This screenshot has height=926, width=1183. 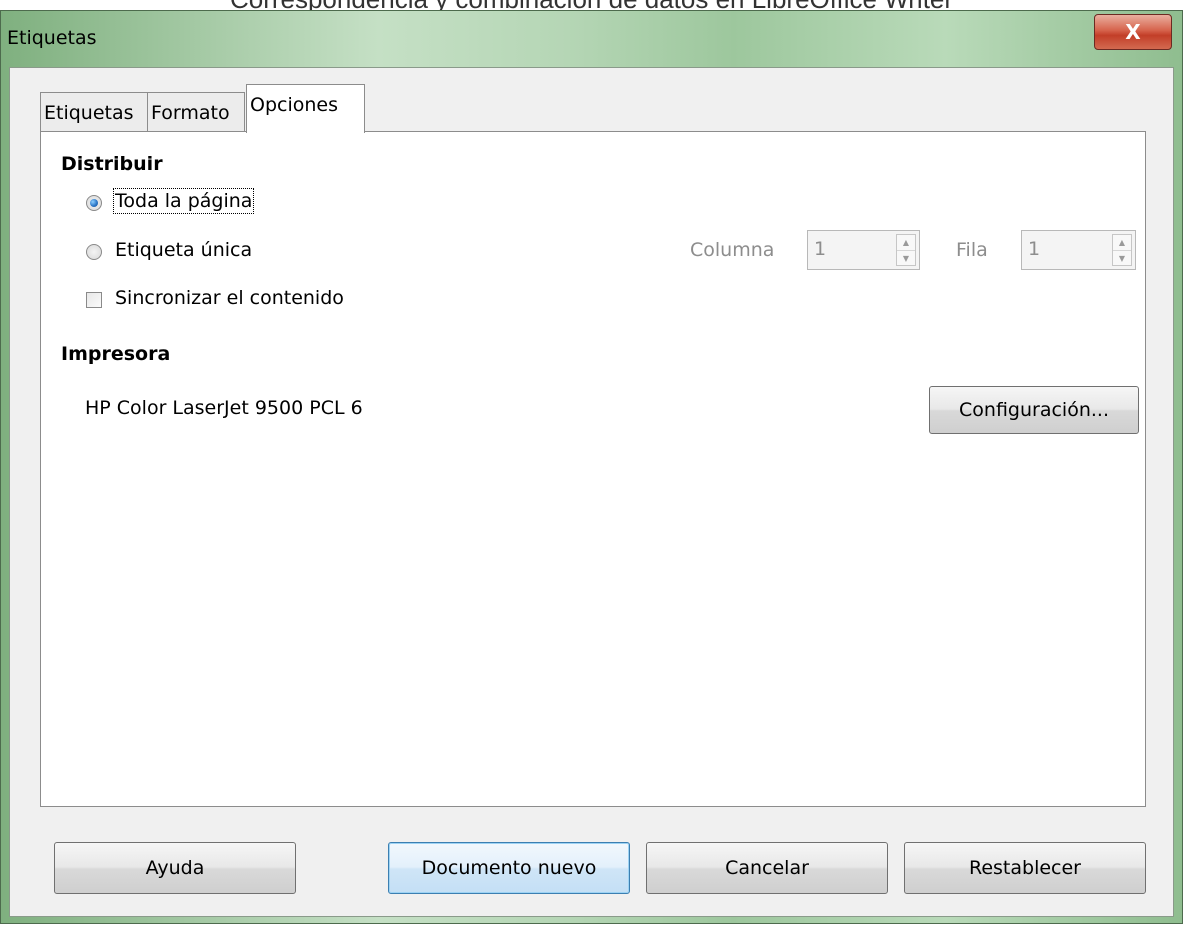 I want to click on help-button: Ayuda, so click(x=175, y=868).